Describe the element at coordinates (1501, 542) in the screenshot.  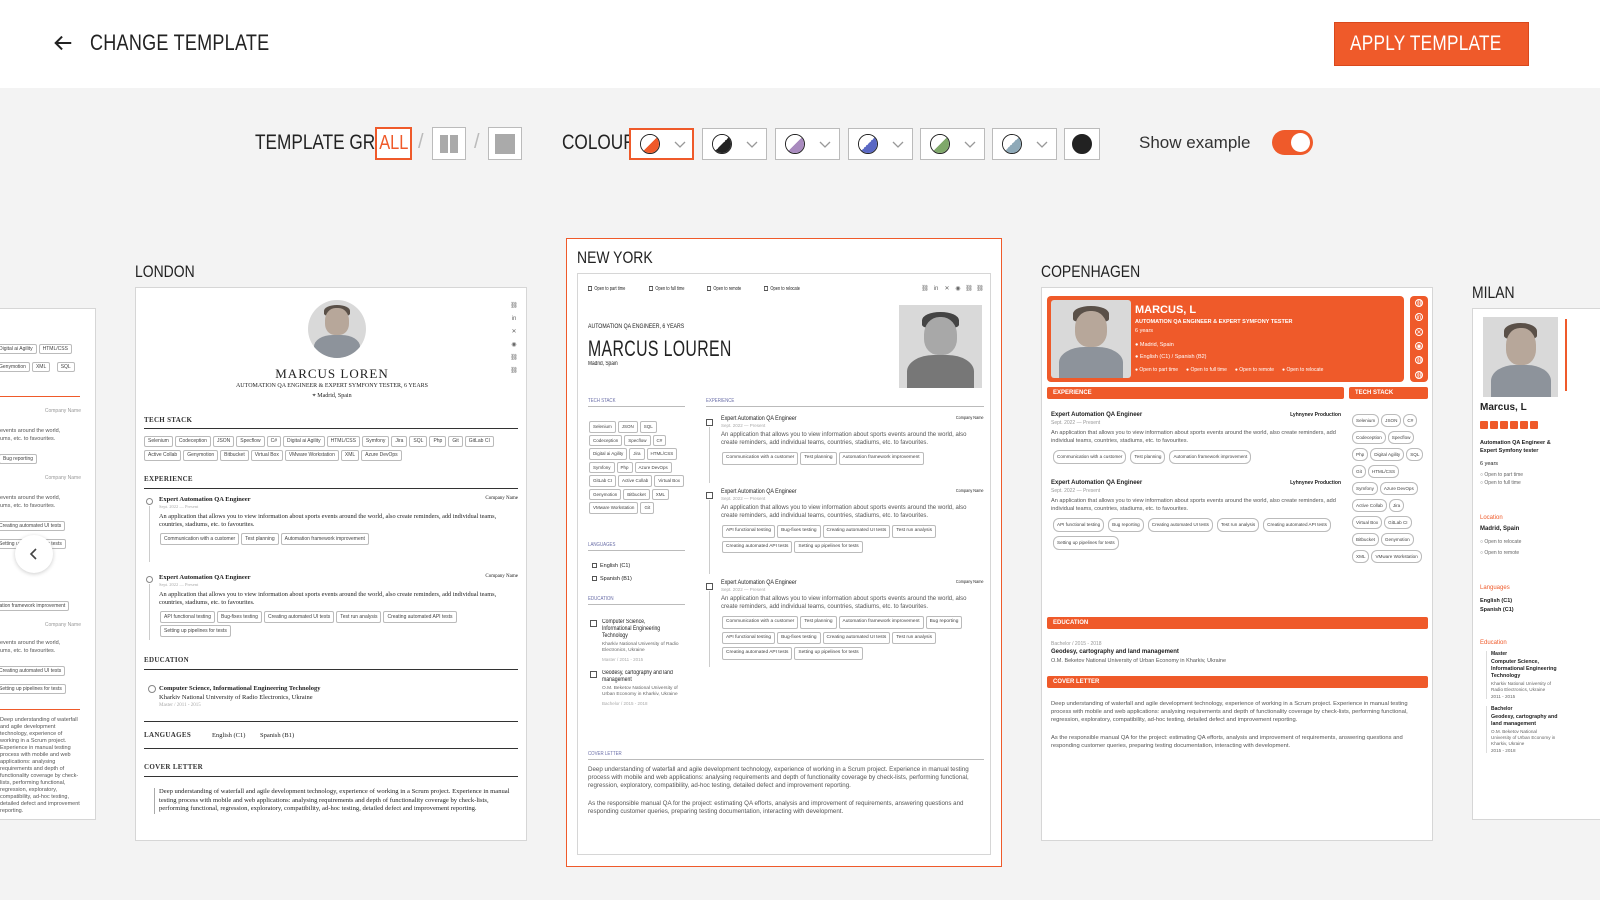
I see `availability-option: ○ Open to relocate` at that location.